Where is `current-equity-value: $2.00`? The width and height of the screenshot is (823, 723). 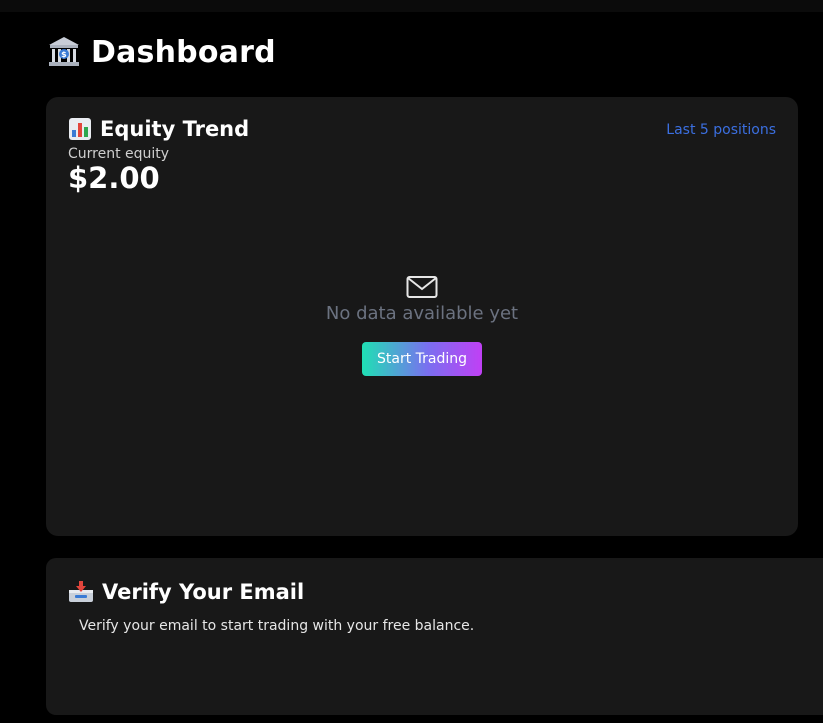 current-equity-value: $2.00 is located at coordinates (114, 178).